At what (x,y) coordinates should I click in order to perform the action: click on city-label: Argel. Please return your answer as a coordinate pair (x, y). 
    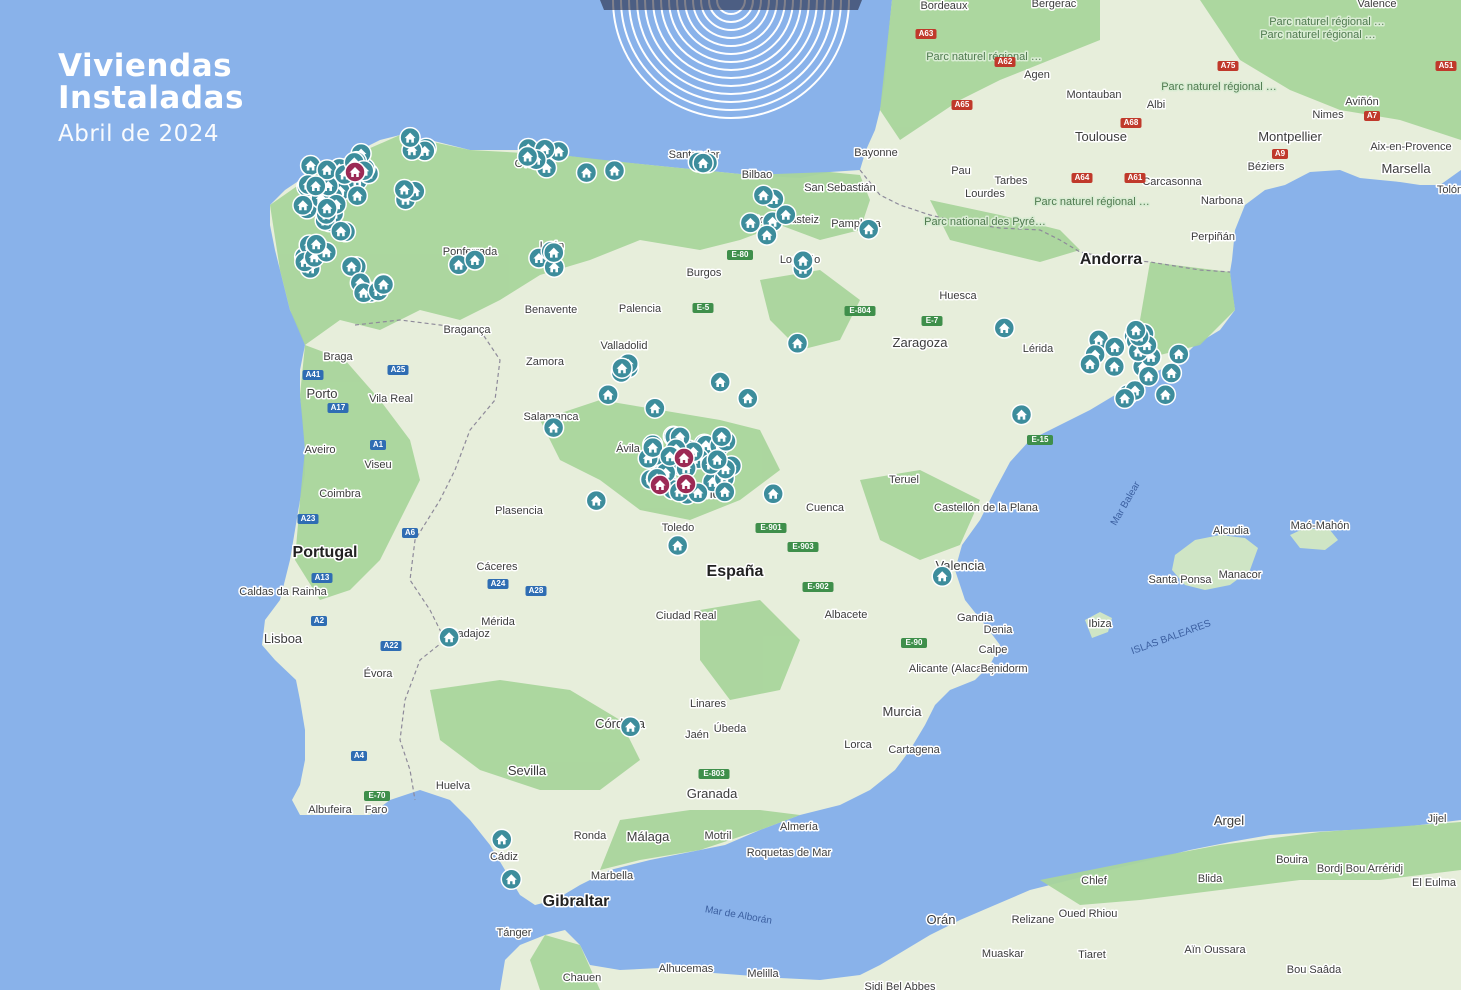
    Looking at the image, I should click on (1229, 820).